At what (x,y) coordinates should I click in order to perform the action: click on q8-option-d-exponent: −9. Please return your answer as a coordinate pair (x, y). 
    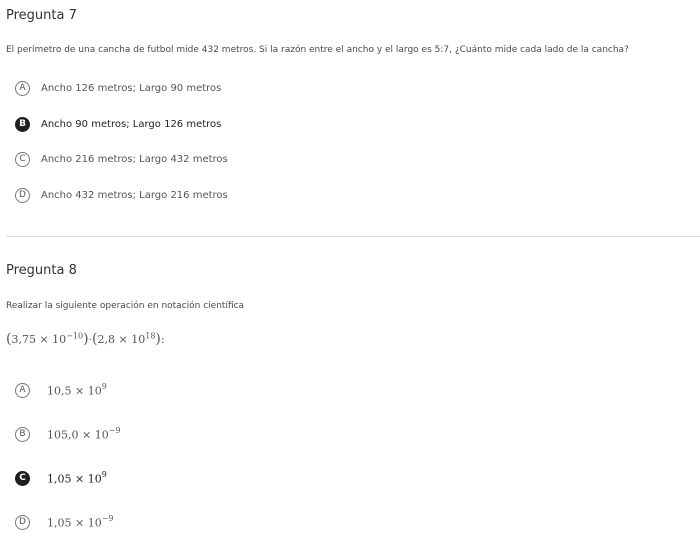
    Looking at the image, I should click on (107, 518).